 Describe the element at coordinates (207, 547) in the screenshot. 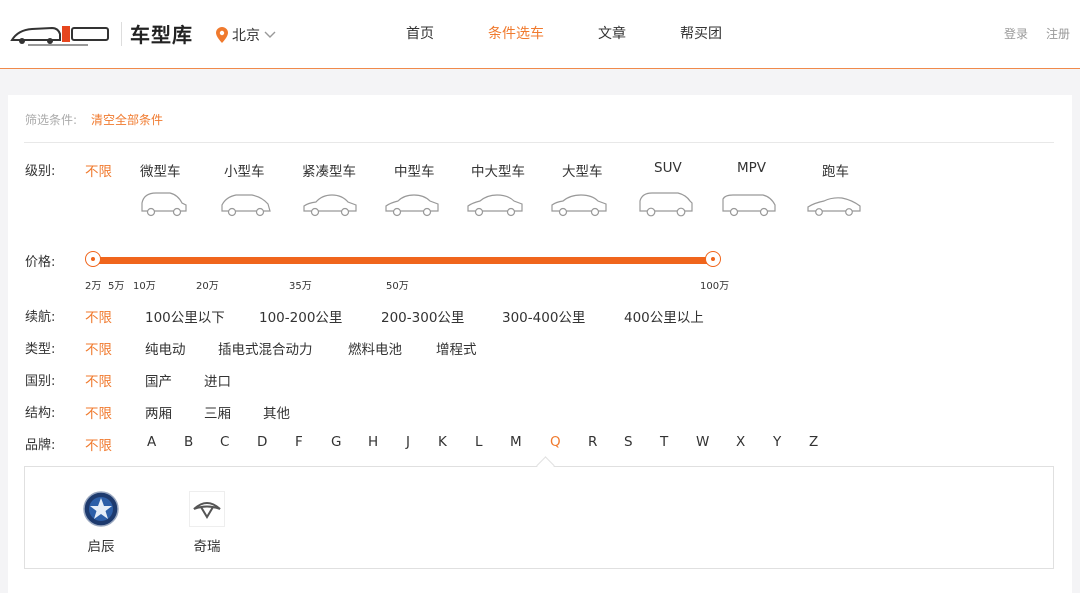

I see `brand-name: 奇瑞` at that location.